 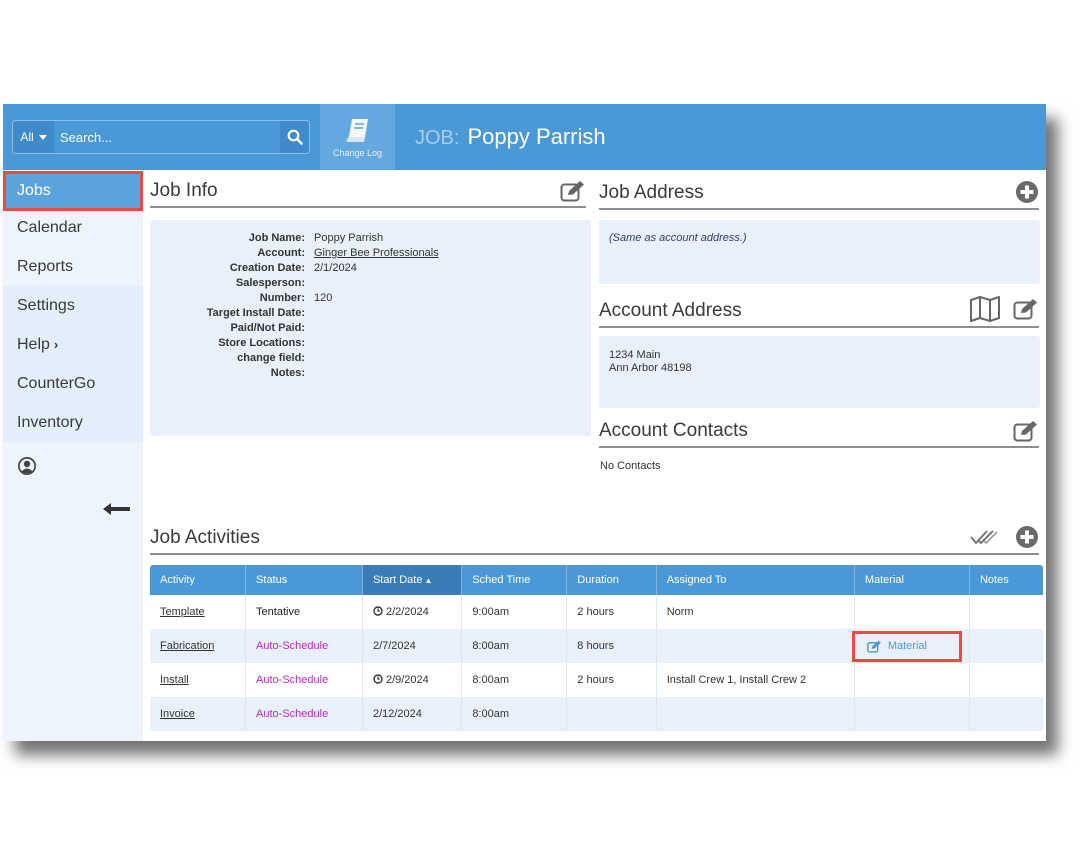 What do you see at coordinates (276, 238) in the screenshot?
I see `field-label: Job Name:` at bounding box center [276, 238].